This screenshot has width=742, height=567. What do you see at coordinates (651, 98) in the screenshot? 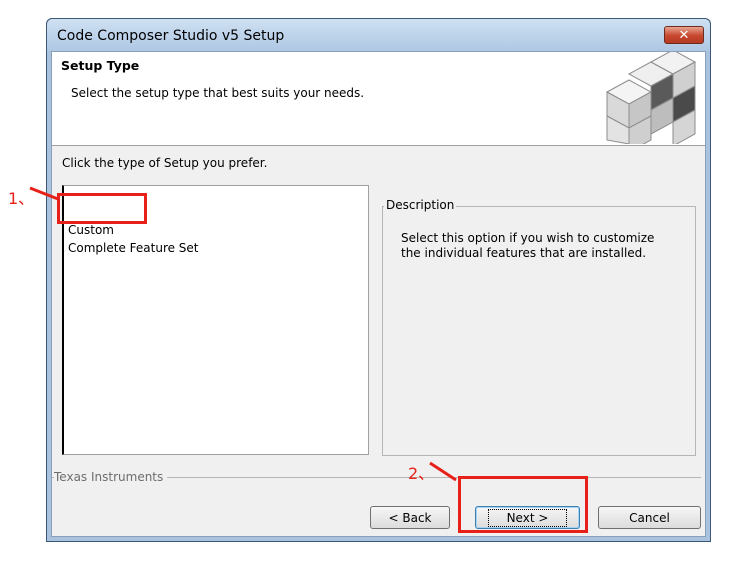
I see `cube-logo-icon` at bounding box center [651, 98].